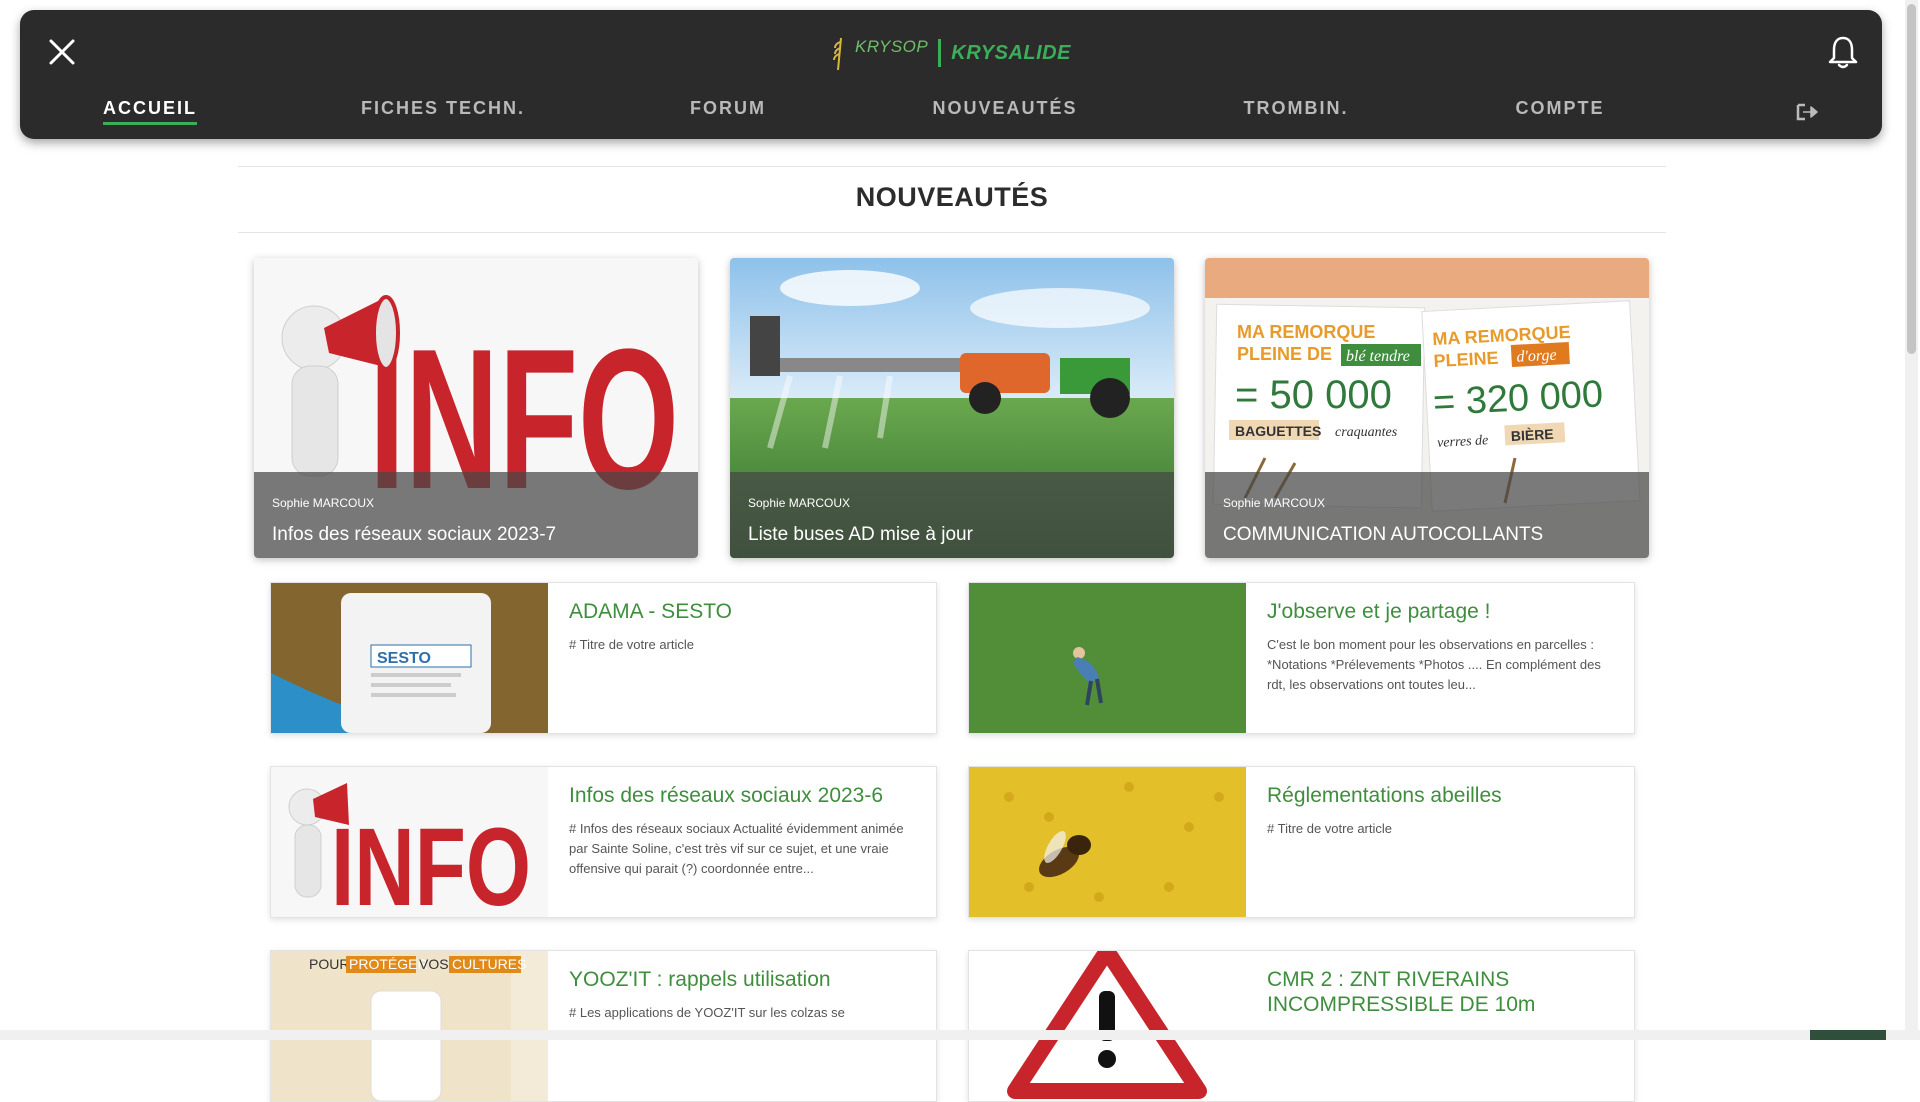 The height and width of the screenshot is (1102, 1920). I want to click on brand-krysalide: KRYSALIDE, so click(1011, 52).